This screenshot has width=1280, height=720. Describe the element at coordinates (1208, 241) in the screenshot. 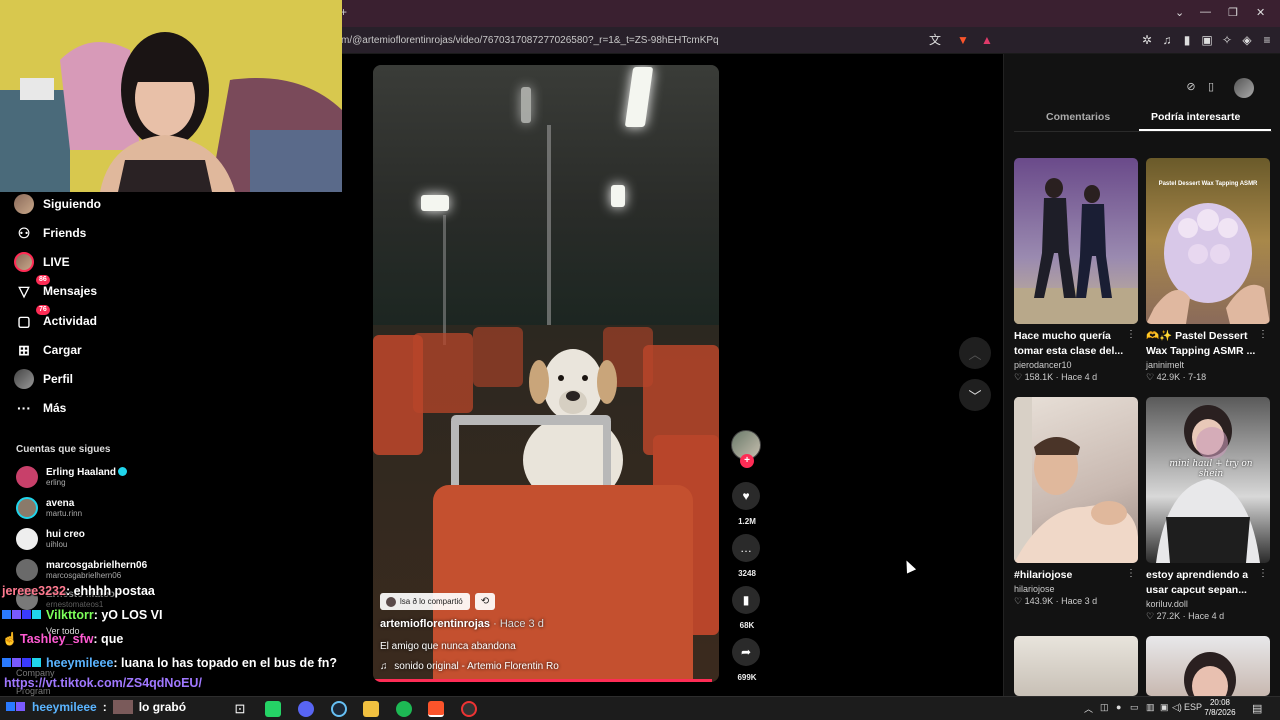

I see `video-thumbnail: Pastel Dessert Wax Tapping ASMR` at that location.